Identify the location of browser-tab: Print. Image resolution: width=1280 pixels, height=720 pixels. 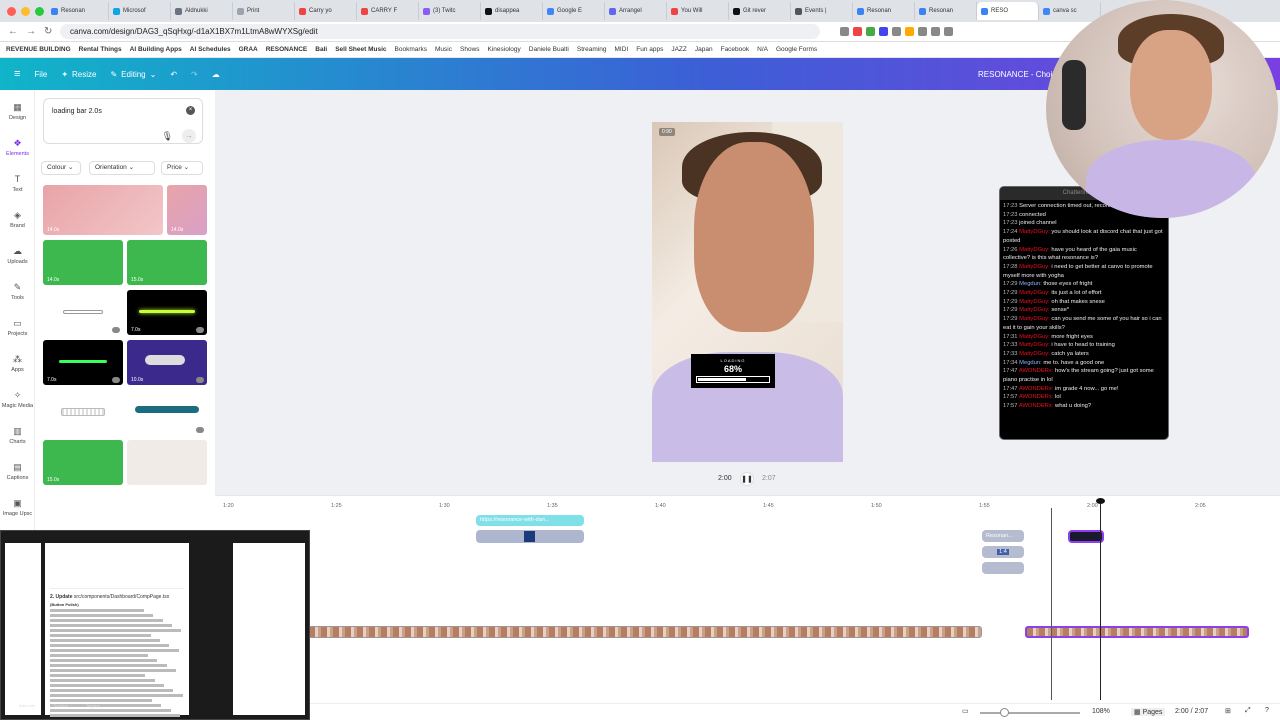
(264, 11).